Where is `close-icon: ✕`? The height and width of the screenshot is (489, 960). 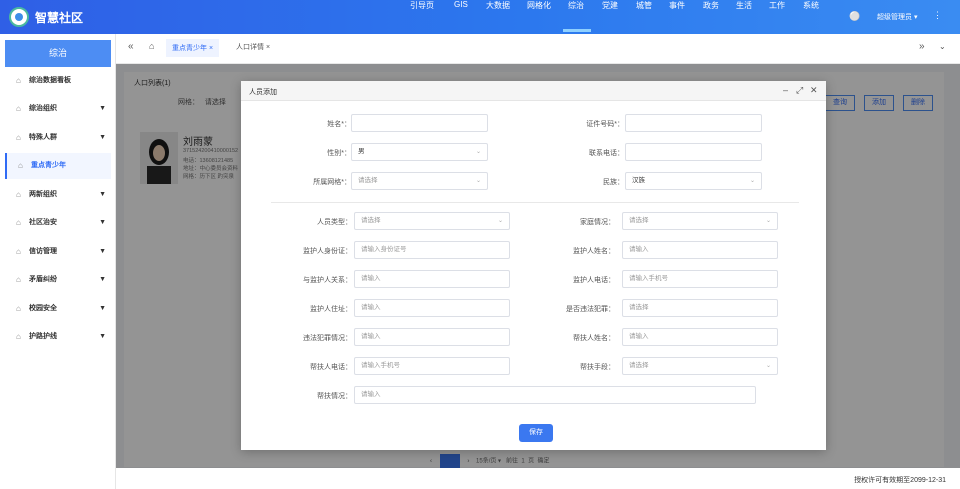 close-icon: ✕ is located at coordinates (814, 90).